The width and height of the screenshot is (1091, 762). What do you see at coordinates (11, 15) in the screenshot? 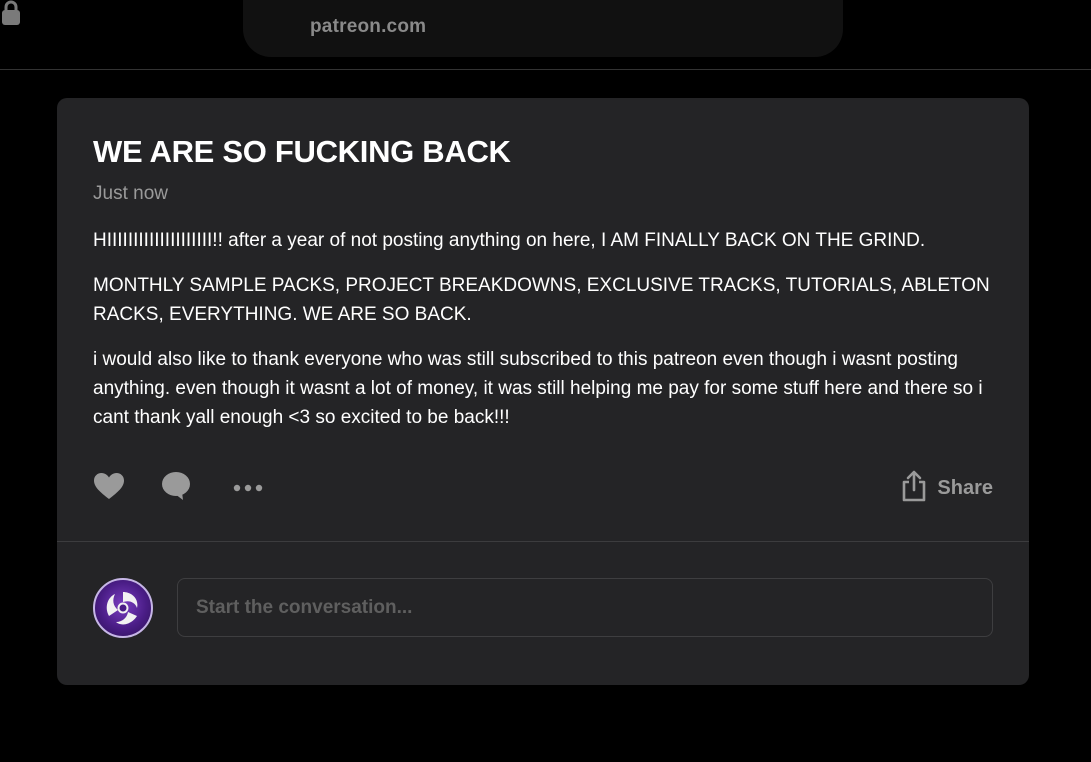
I see `lock-icon` at bounding box center [11, 15].